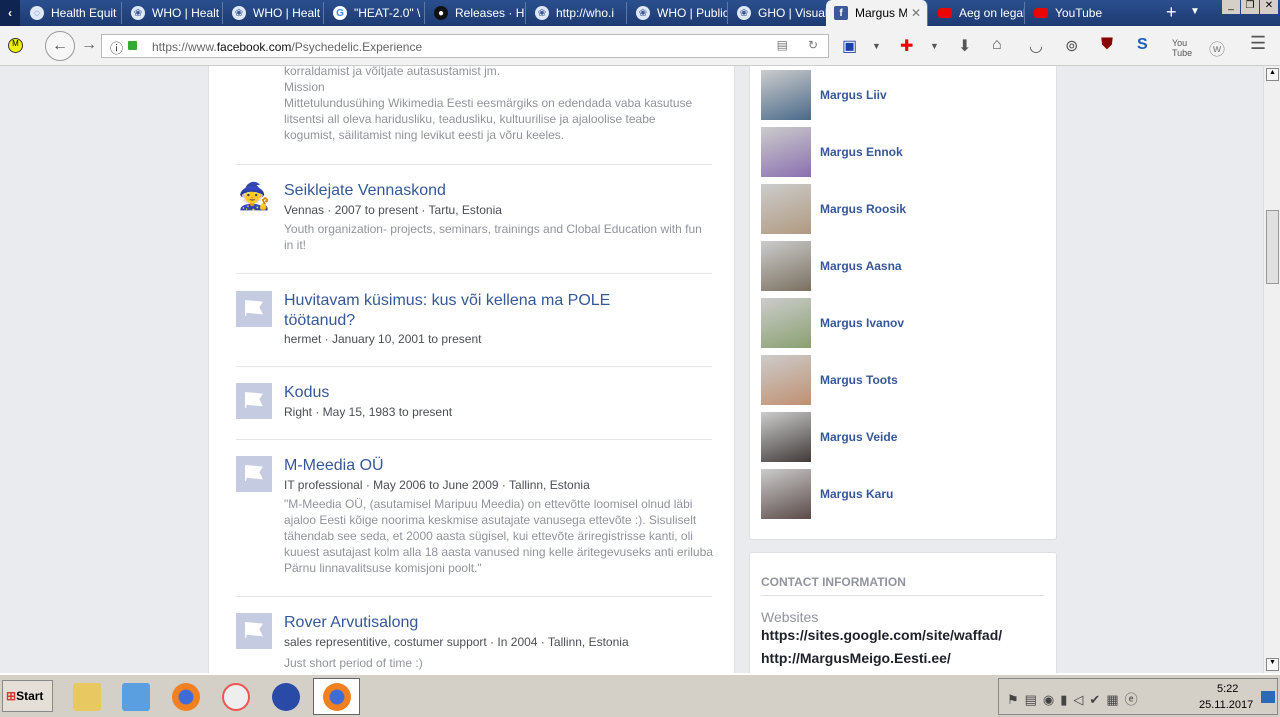 This screenshot has width=1280, height=717. What do you see at coordinates (1250, 7) in the screenshot?
I see `restore-button: ❐` at bounding box center [1250, 7].